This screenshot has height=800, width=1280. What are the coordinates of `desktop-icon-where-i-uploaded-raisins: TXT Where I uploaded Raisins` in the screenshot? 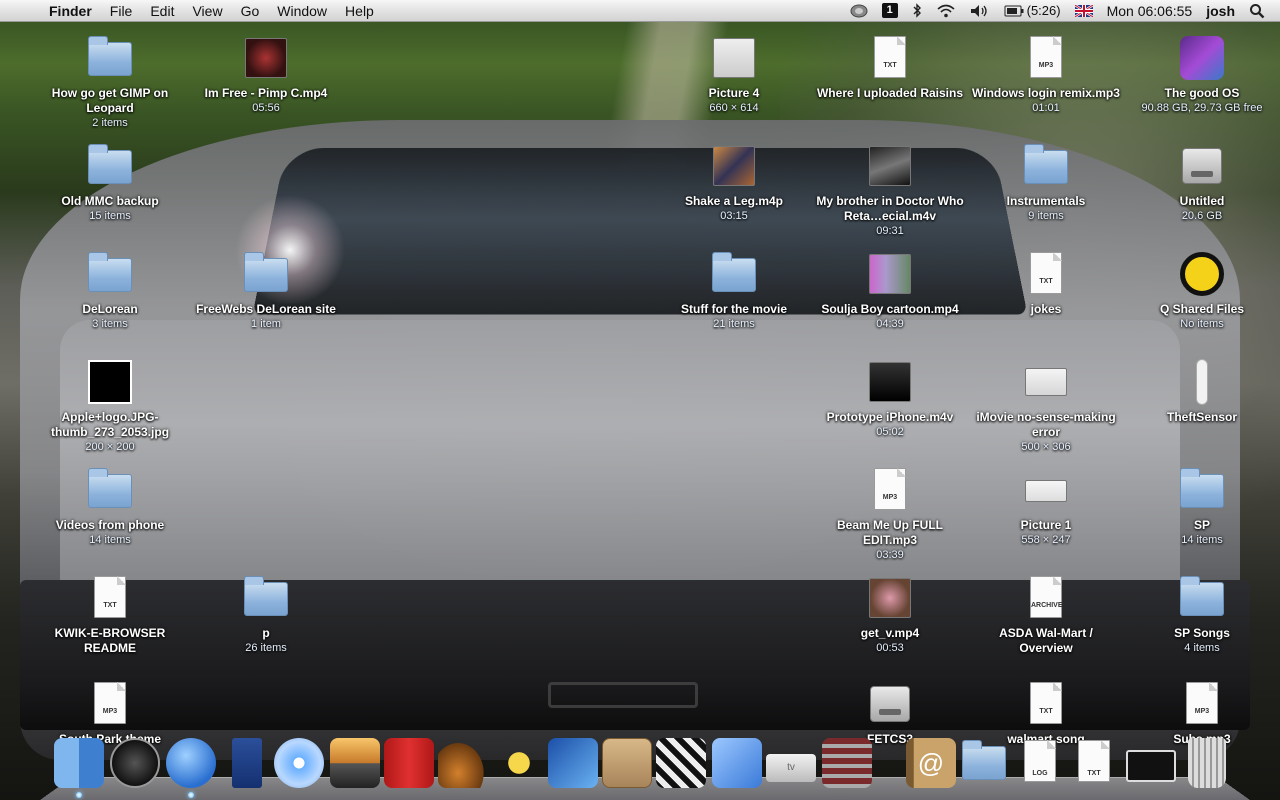 It's located at (890, 67).